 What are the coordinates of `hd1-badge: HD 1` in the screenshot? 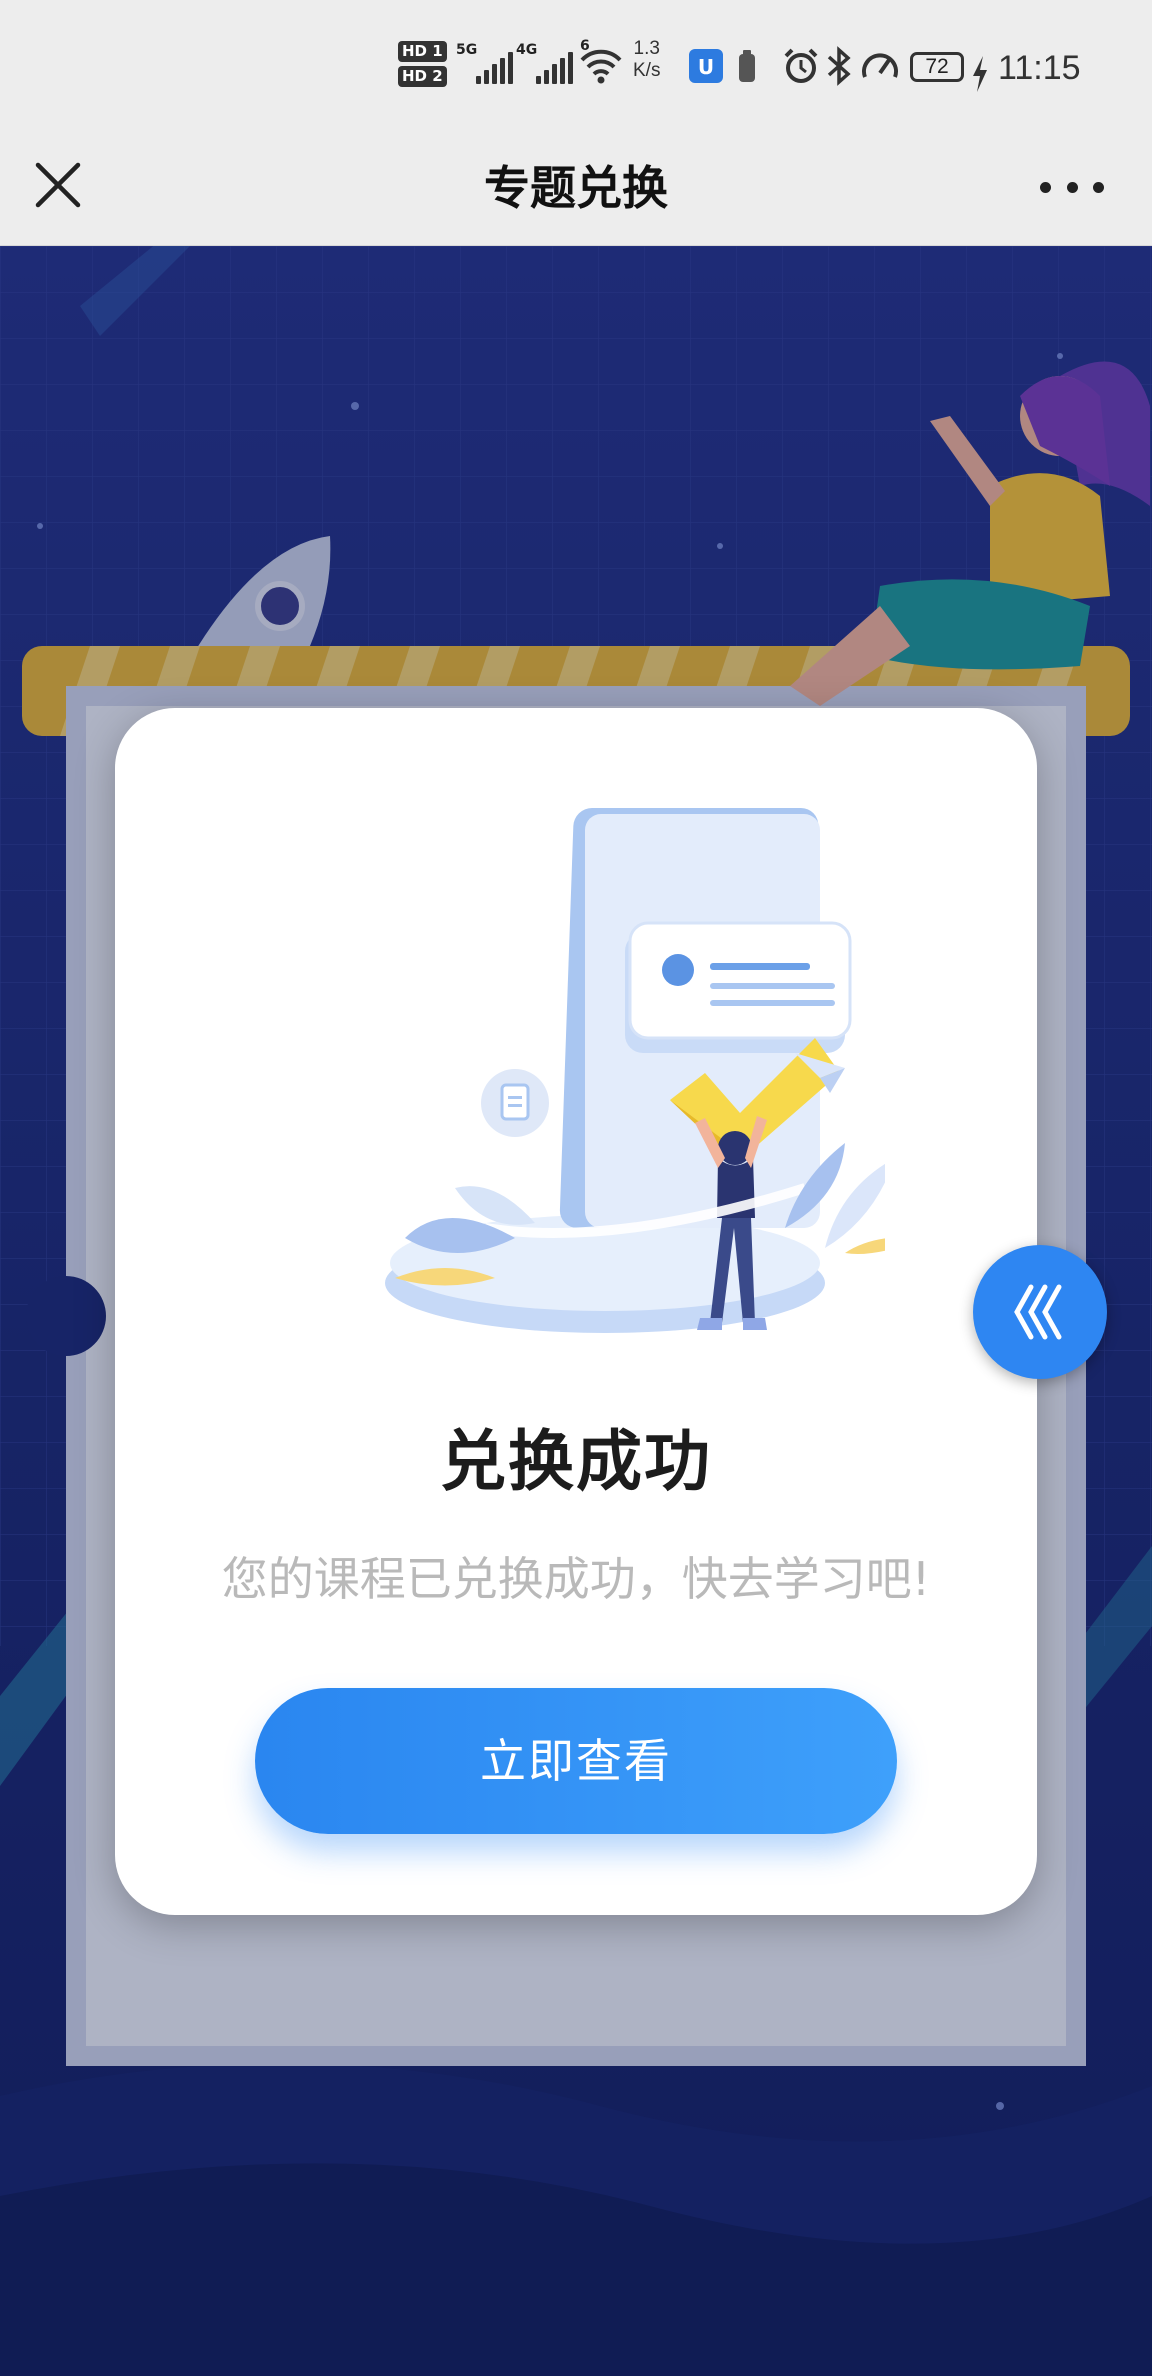 It's located at (422, 51).